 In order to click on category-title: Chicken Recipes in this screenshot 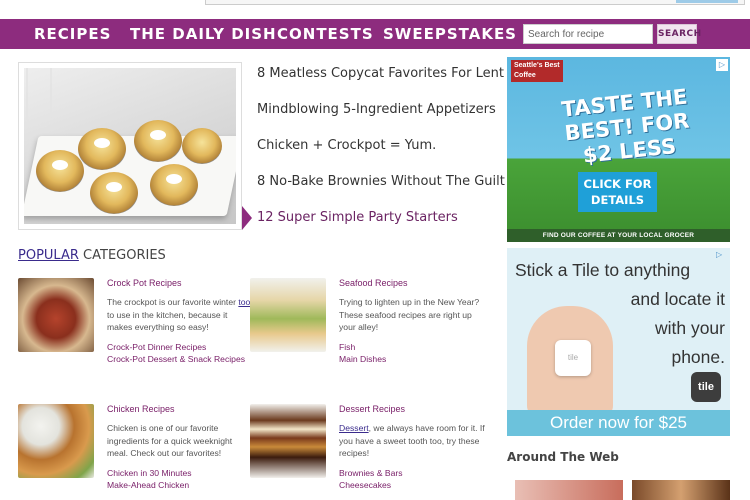, I will do `click(181, 409)`.